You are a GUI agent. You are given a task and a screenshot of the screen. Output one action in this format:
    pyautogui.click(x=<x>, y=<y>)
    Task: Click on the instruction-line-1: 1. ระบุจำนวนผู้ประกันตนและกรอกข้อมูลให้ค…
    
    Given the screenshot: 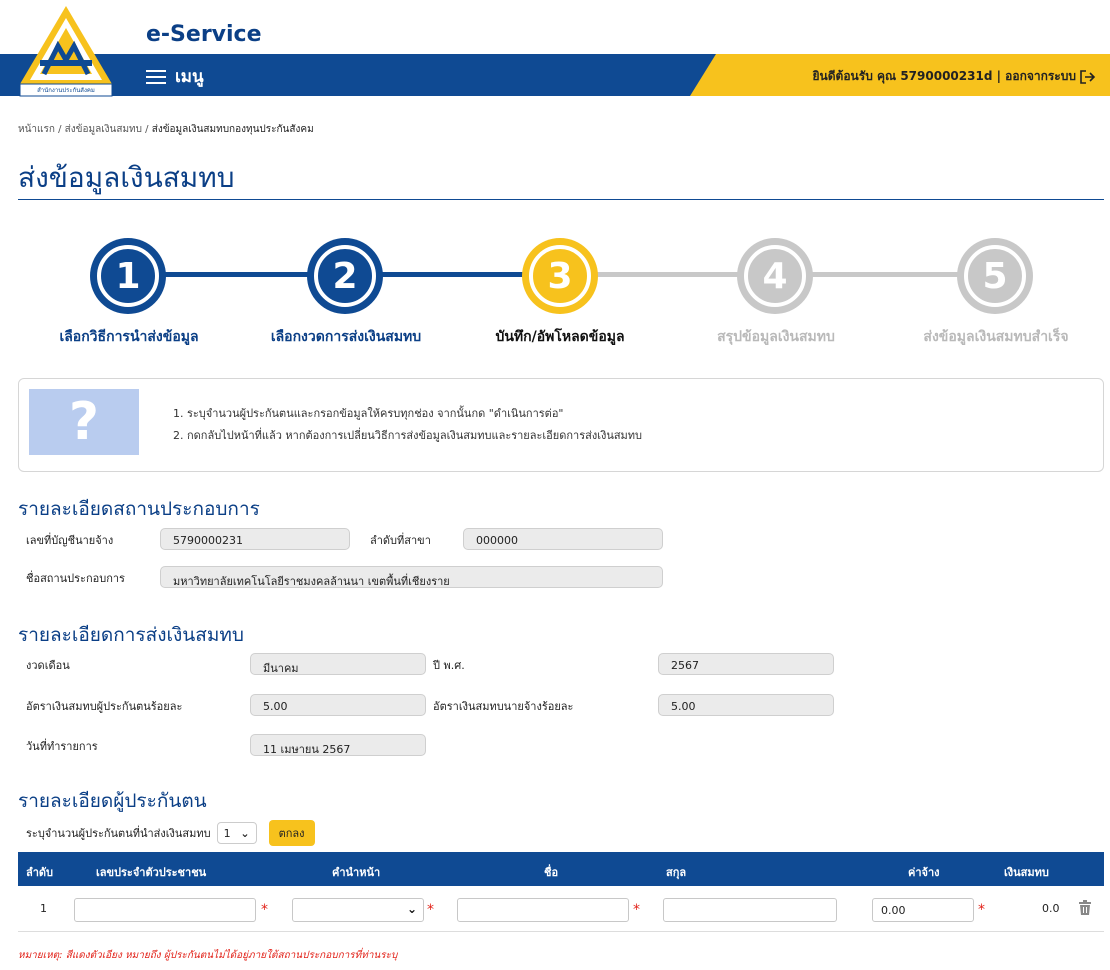 What is the action you would take?
    pyautogui.click(x=368, y=413)
    